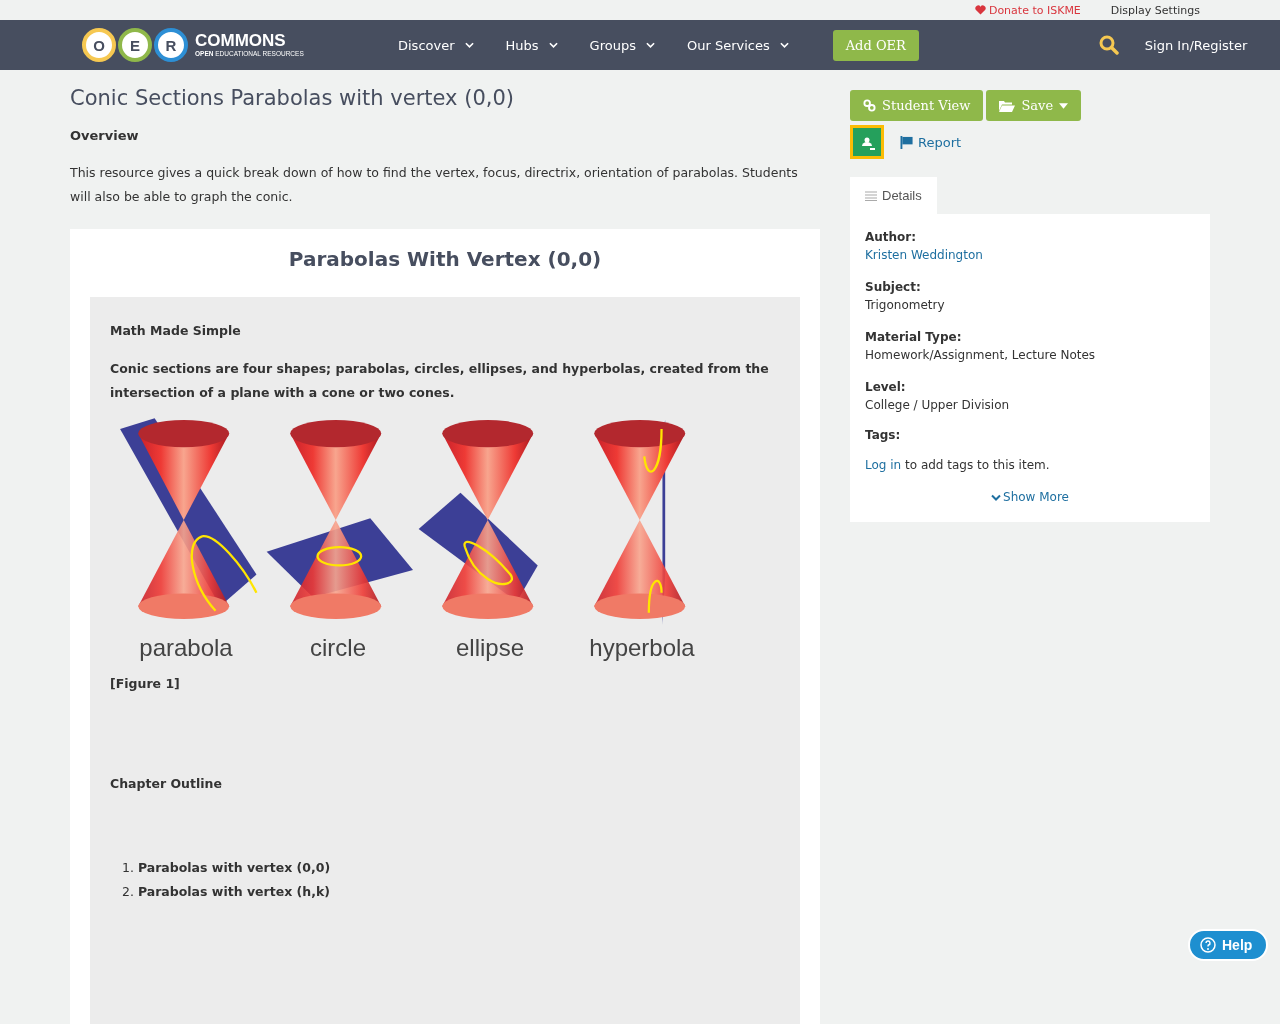  What do you see at coordinates (128, 892) in the screenshot?
I see `list-number: 2.` at bounding box center [128, 892].